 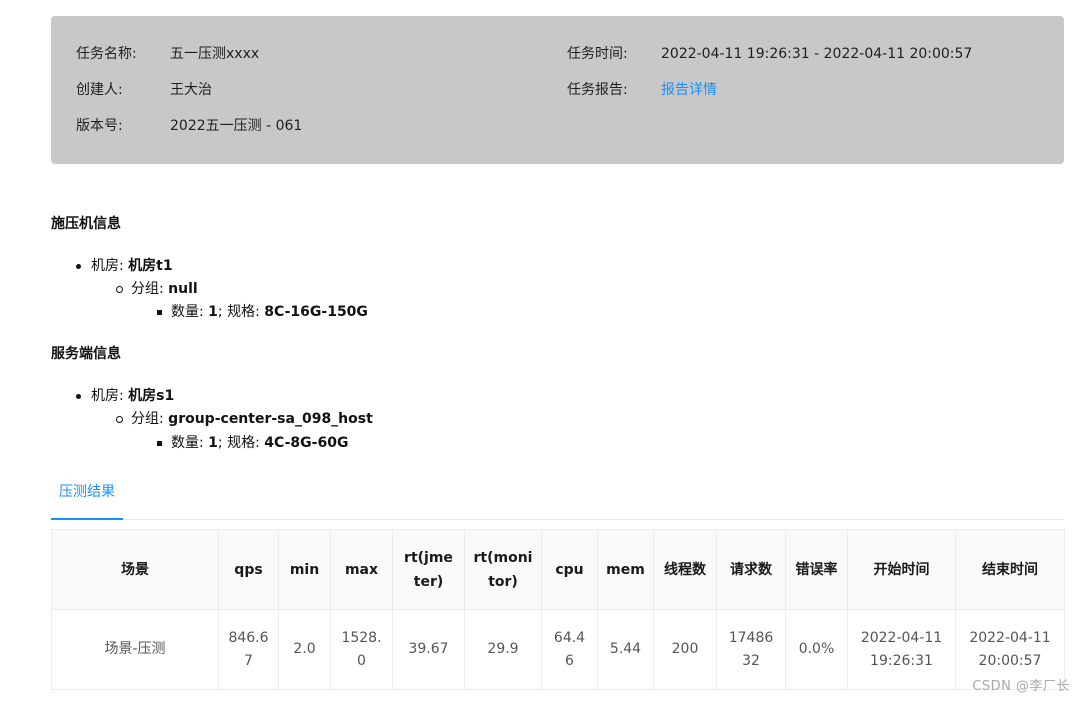 I want to click on load-count-label: 数量:, so click(x=187, y=312).